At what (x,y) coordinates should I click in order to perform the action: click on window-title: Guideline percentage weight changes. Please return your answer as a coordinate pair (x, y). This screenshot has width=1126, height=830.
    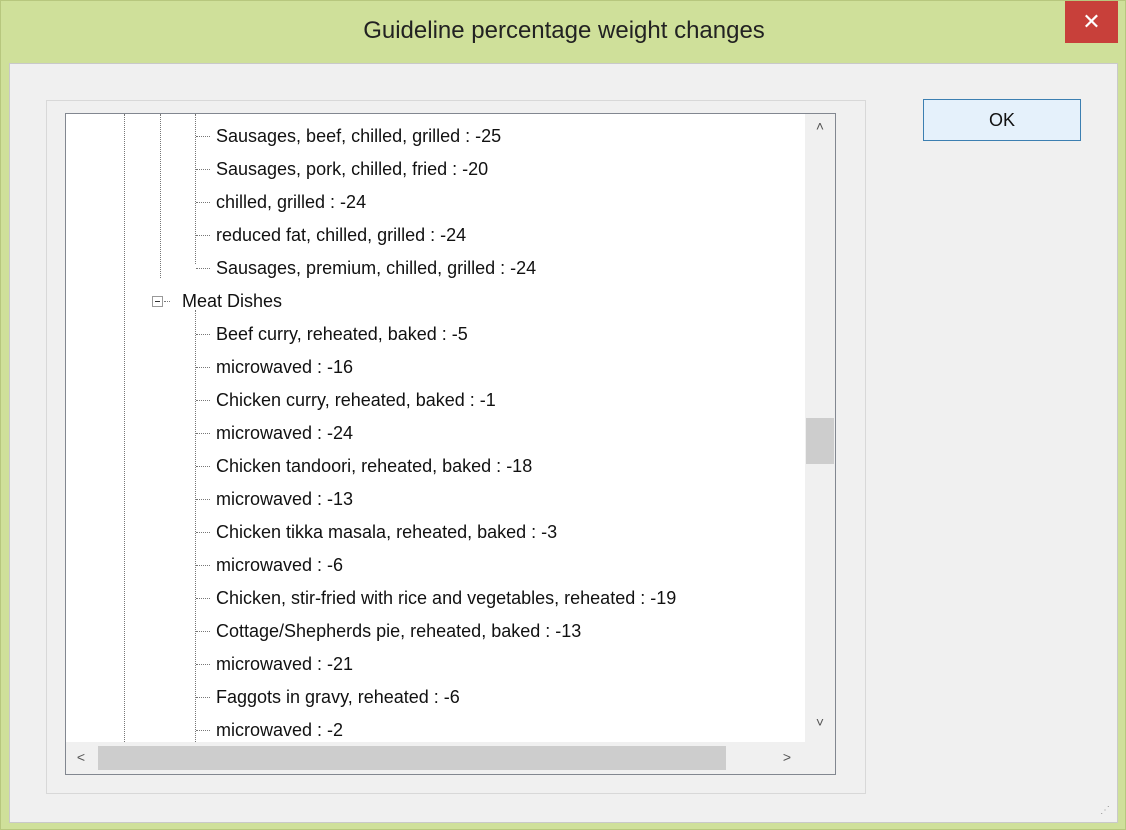
    Looking at the image, I should click on (564, 30).